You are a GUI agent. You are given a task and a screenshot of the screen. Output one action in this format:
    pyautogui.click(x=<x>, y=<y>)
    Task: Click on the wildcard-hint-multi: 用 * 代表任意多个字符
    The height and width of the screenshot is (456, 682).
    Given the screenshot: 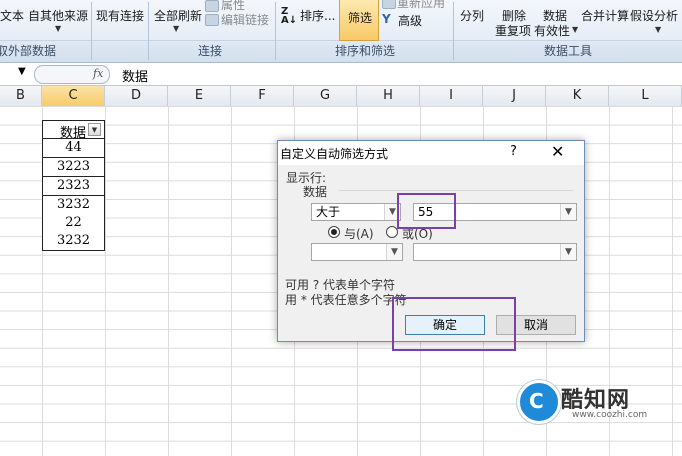 What is the action you would take?
    pyautogui.click(x=346, y=300)
    